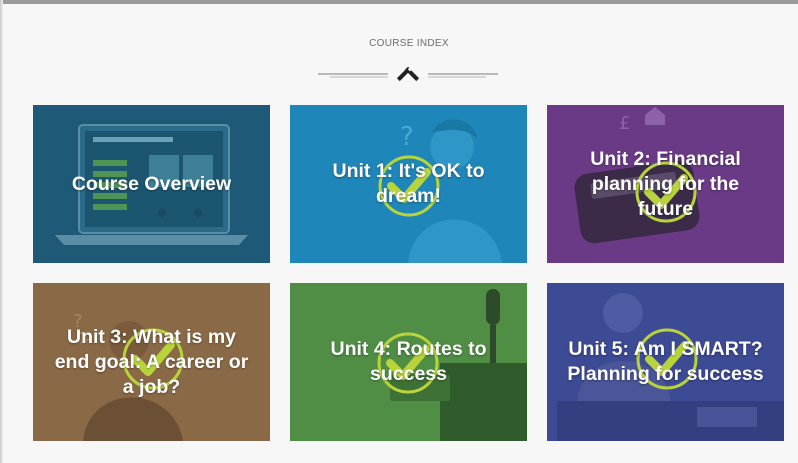 The width and height of the screenshot is (798, 463). Describe the element at coordinates (409, 43) in the screenshot. I see `page-title: COURSE INDEX` at that location.